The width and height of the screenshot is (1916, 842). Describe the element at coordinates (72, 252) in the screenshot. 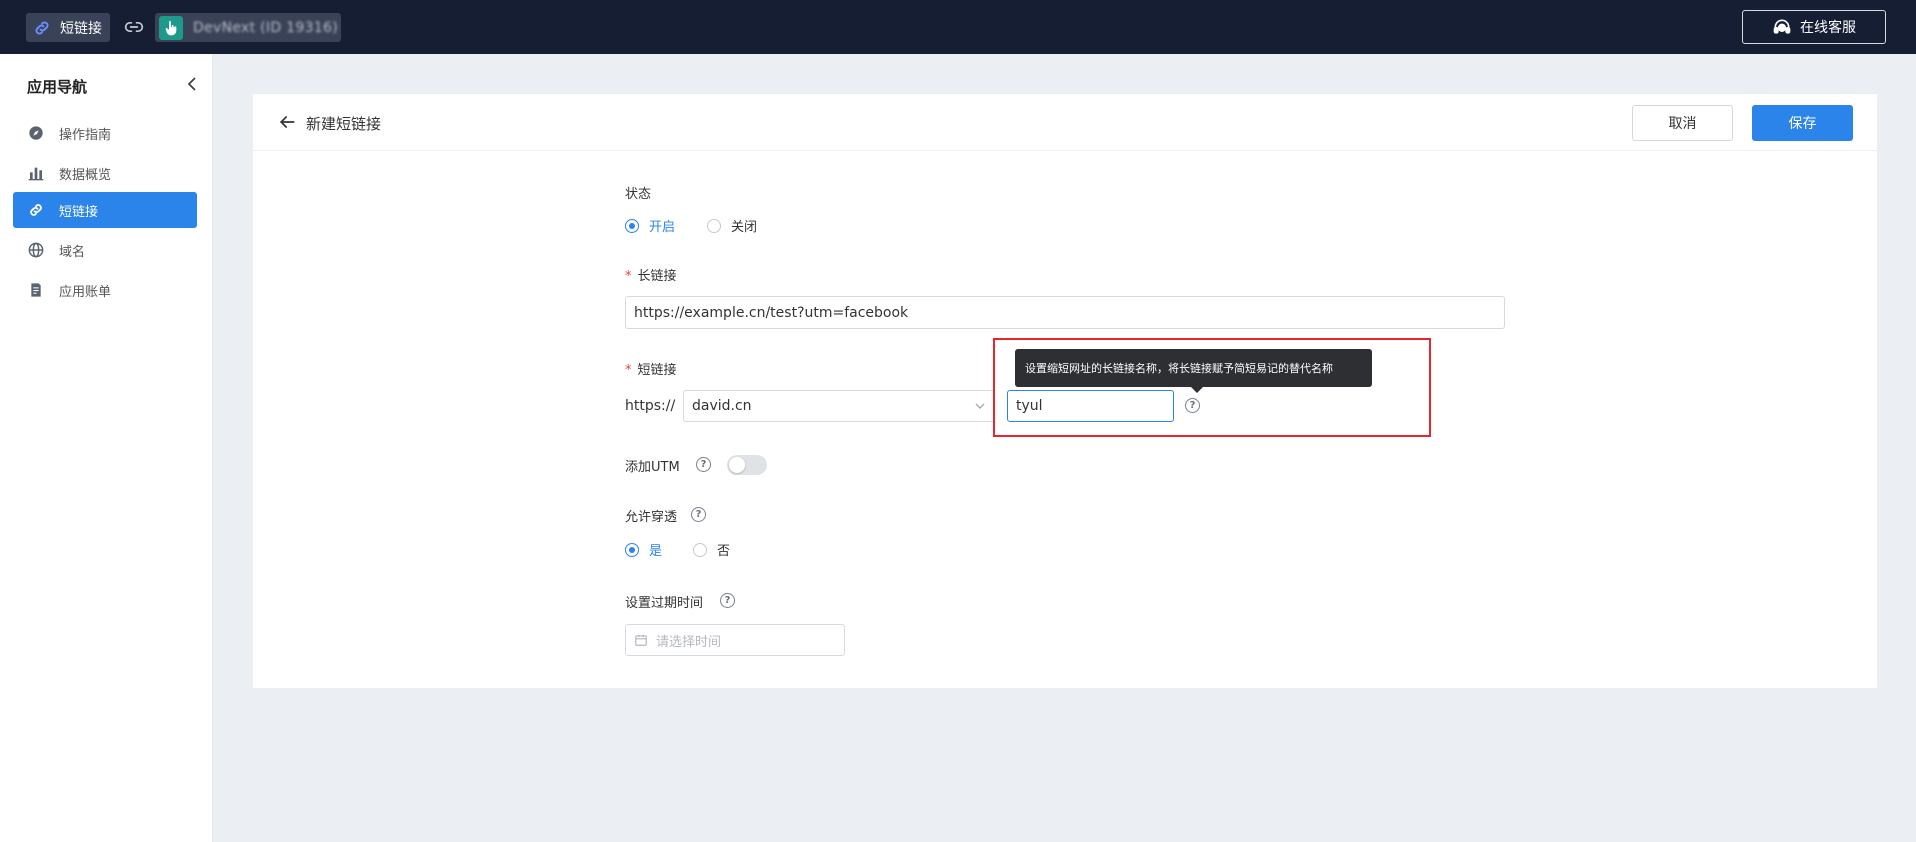

I see `sidebar-item-label: 域名` at that location.